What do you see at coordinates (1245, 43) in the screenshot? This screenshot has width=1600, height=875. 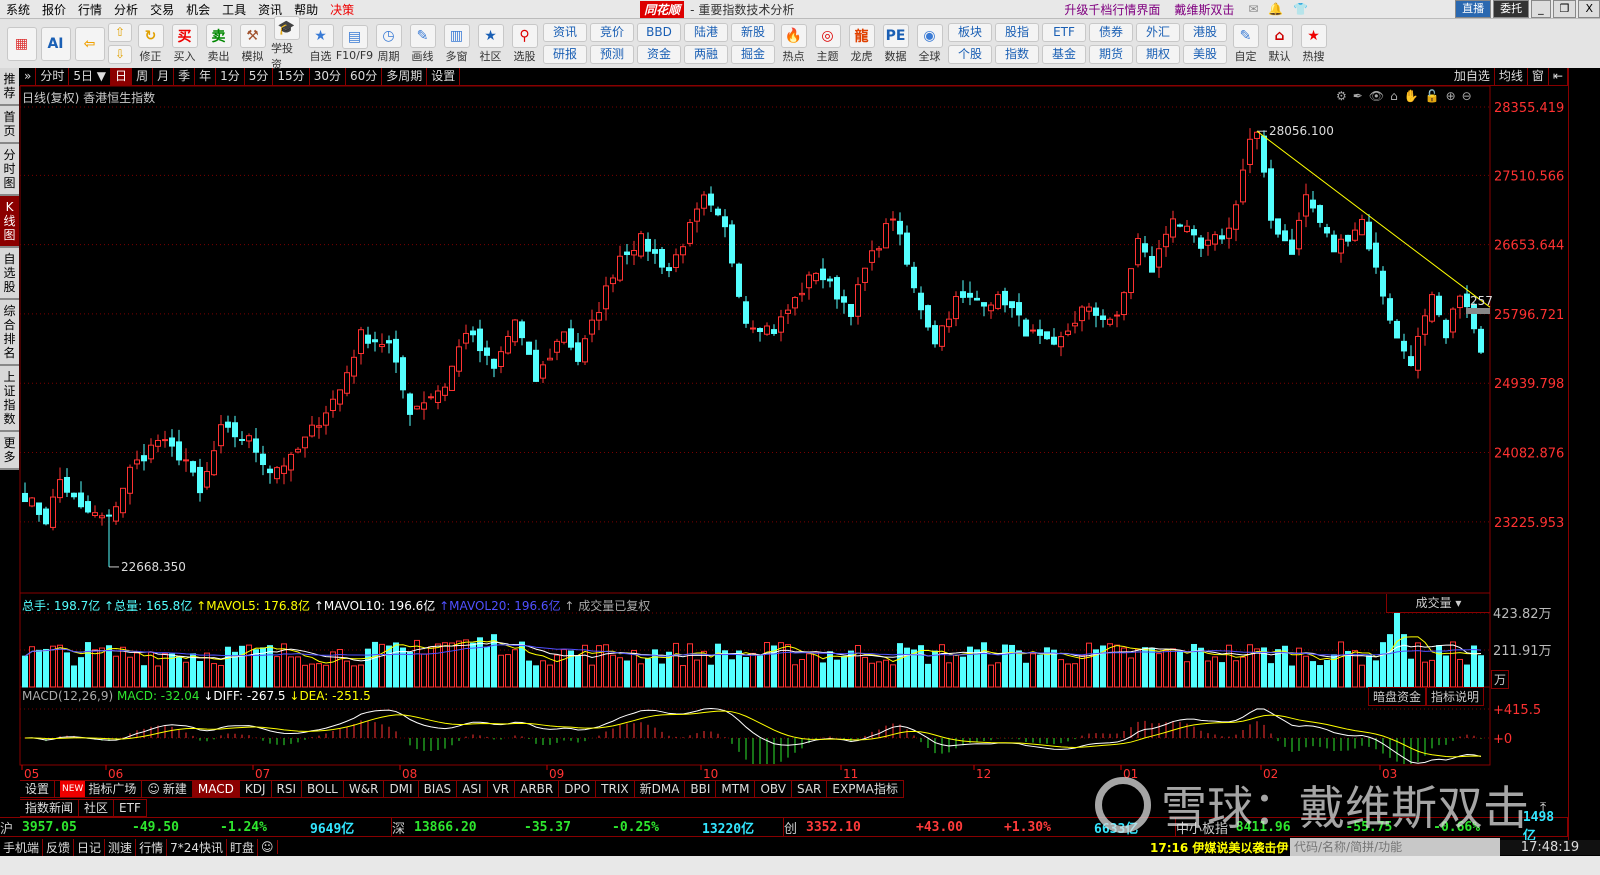 I see `toolbar-button-item: ✎ 自定` at bounding box center [1245, 43].